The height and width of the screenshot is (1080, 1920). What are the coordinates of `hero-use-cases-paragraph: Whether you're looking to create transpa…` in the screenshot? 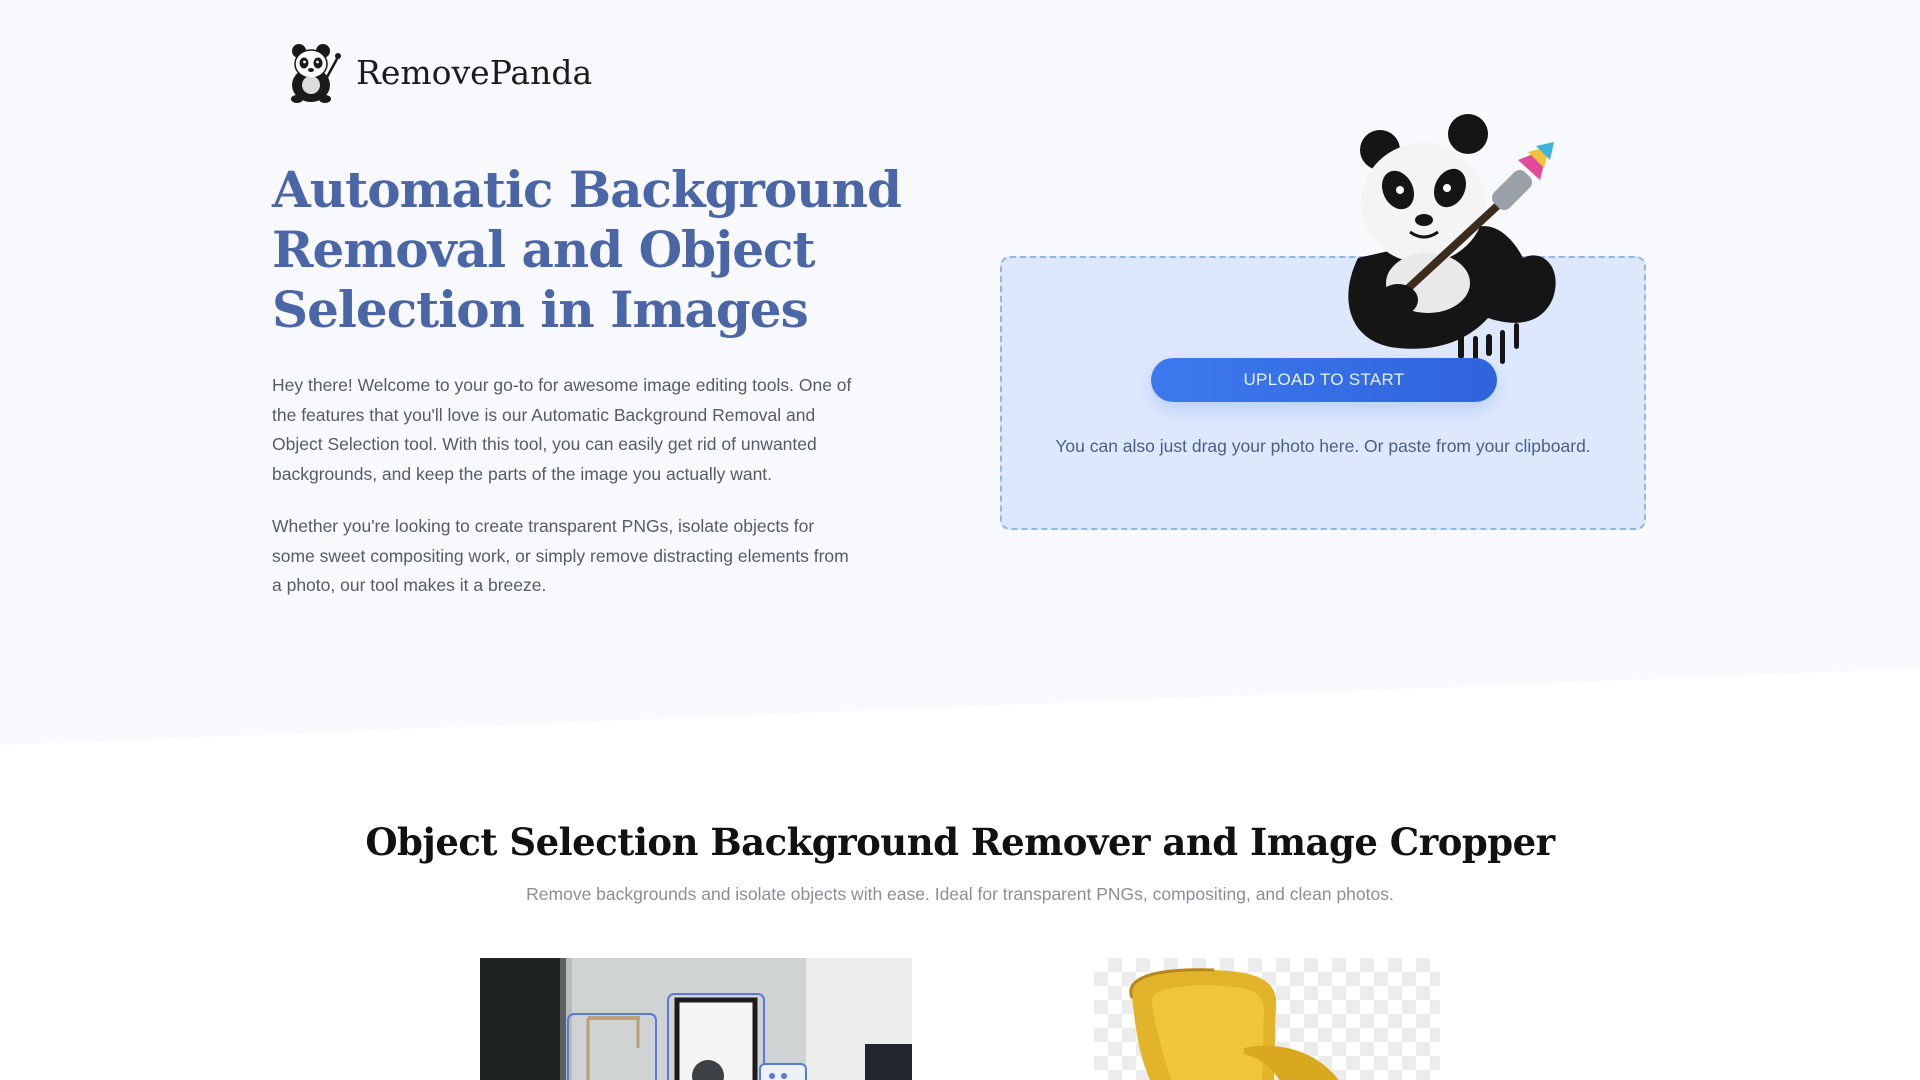 It's located at (560, 555).